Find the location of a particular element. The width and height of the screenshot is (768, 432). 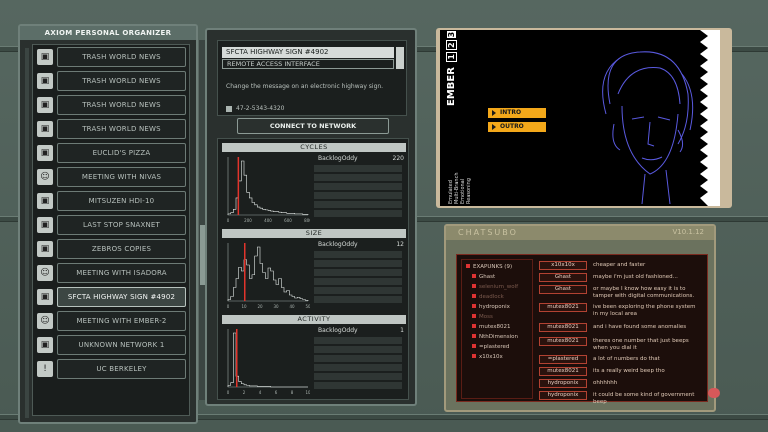

contact-item: ☺ MEETING WITH EMBER-2 is located at coordinates (111, 321).